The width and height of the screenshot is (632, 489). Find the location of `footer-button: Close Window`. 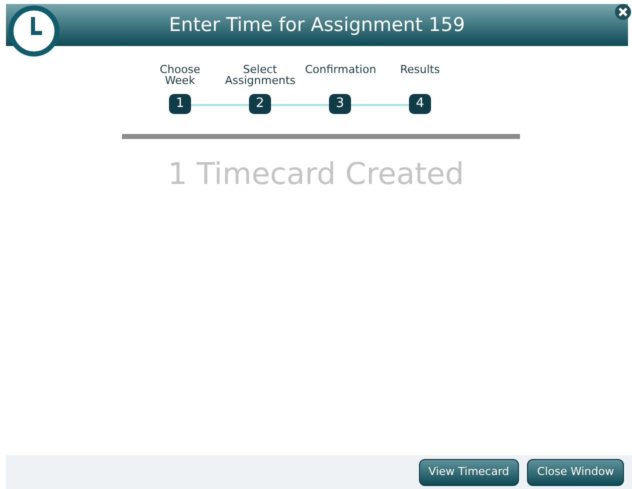

footer-button: Close Window is located at coordinates (575, 472).